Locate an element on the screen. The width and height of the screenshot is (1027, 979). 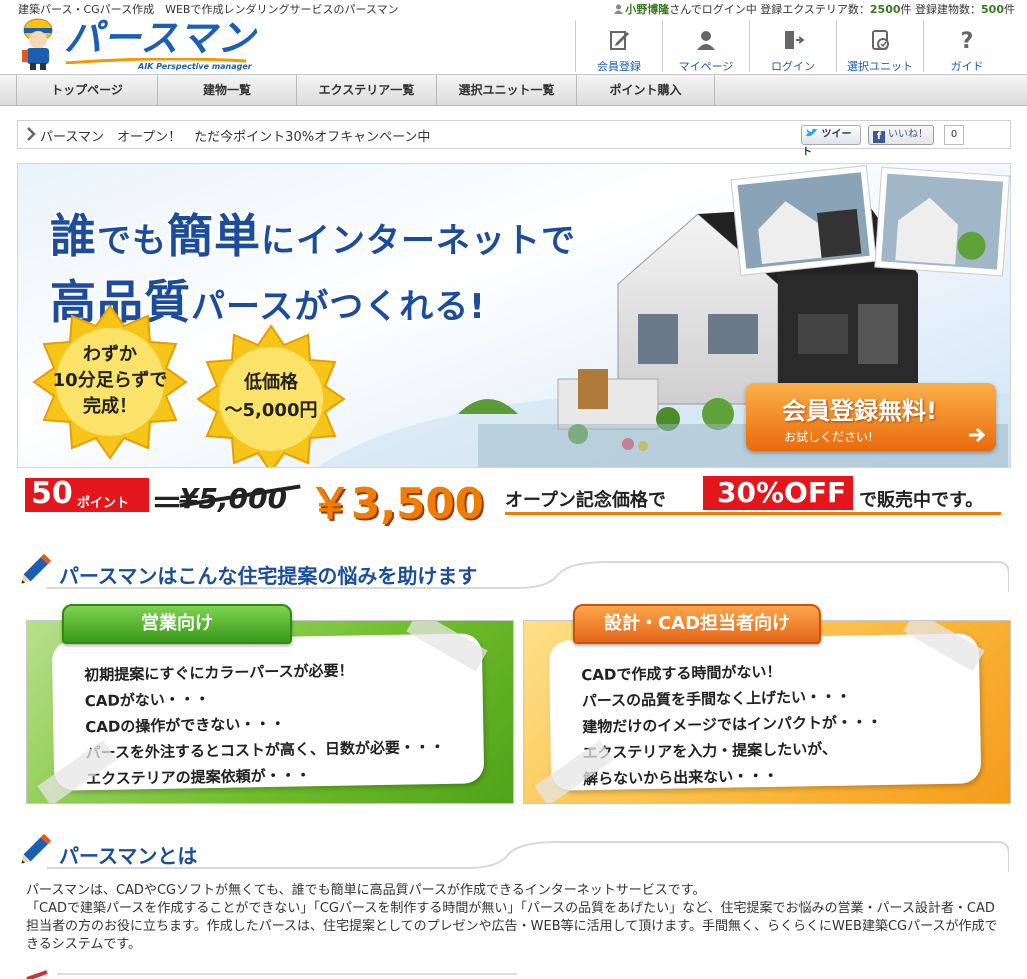
nav-register: 会員登録 is located at coordinates (618, 46).